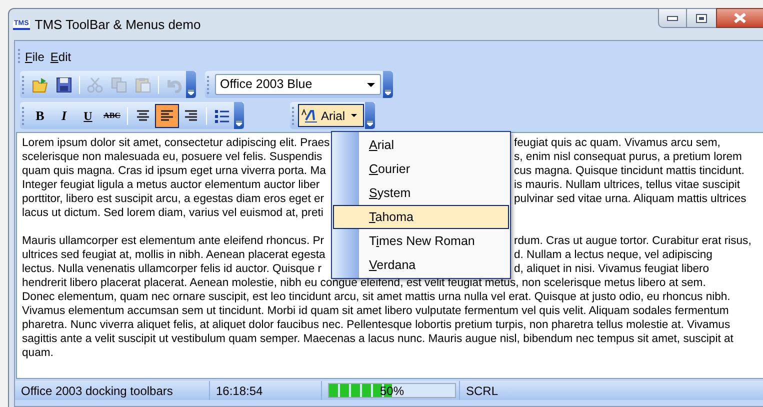 Image resolution: width=763 pixels, height=407 pixels. I want to click on align-left-icon, so click(167, 116).